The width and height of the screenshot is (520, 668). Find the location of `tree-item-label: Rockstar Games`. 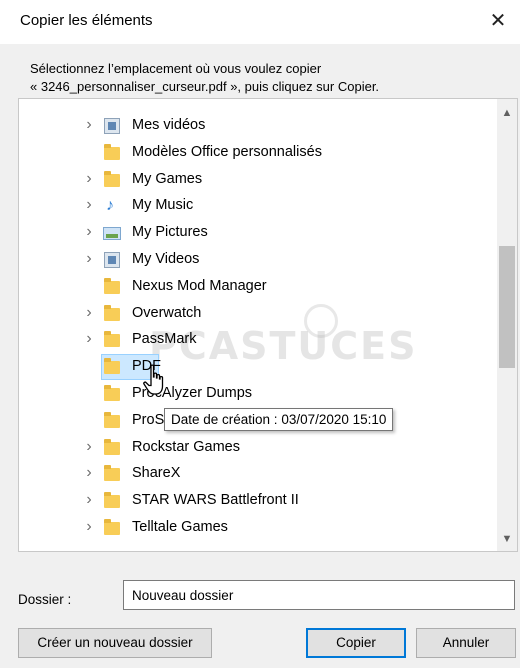

tree-item-label: Rockstar Games is located at coordinates (186, 446).